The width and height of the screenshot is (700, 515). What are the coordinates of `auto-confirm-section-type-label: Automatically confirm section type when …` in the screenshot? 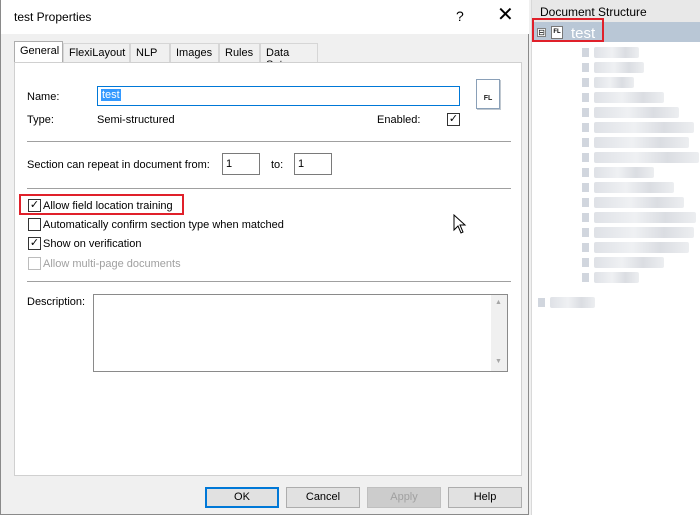 It's located at (163, 225).